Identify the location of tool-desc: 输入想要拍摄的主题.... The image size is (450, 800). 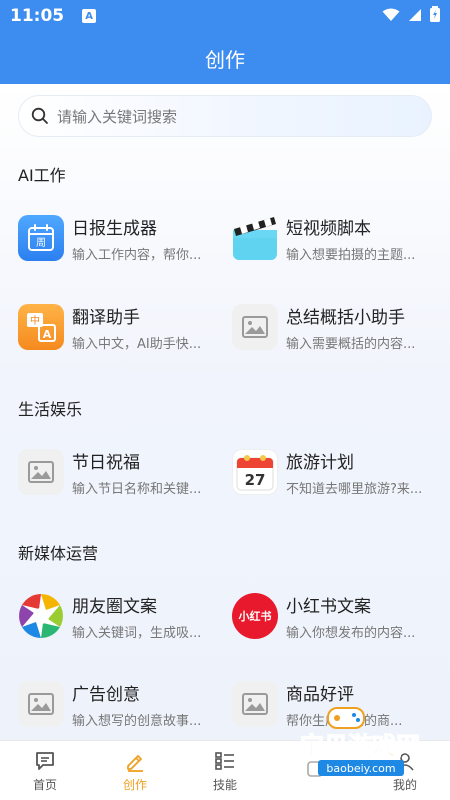
(351, 255).